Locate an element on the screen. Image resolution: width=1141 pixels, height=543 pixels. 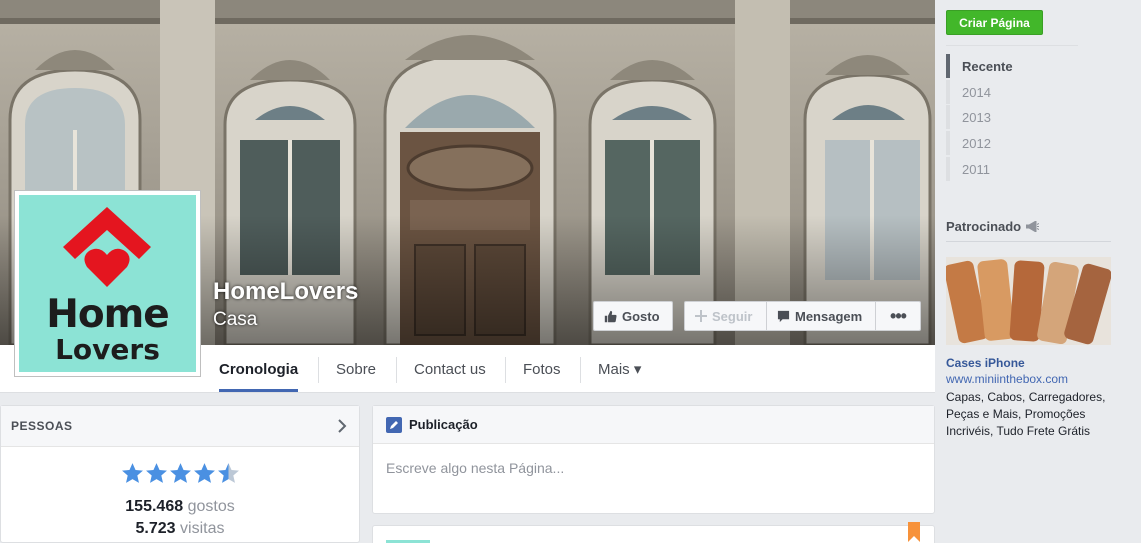
composer-header: Publicação is located at coordinates (653, 425).